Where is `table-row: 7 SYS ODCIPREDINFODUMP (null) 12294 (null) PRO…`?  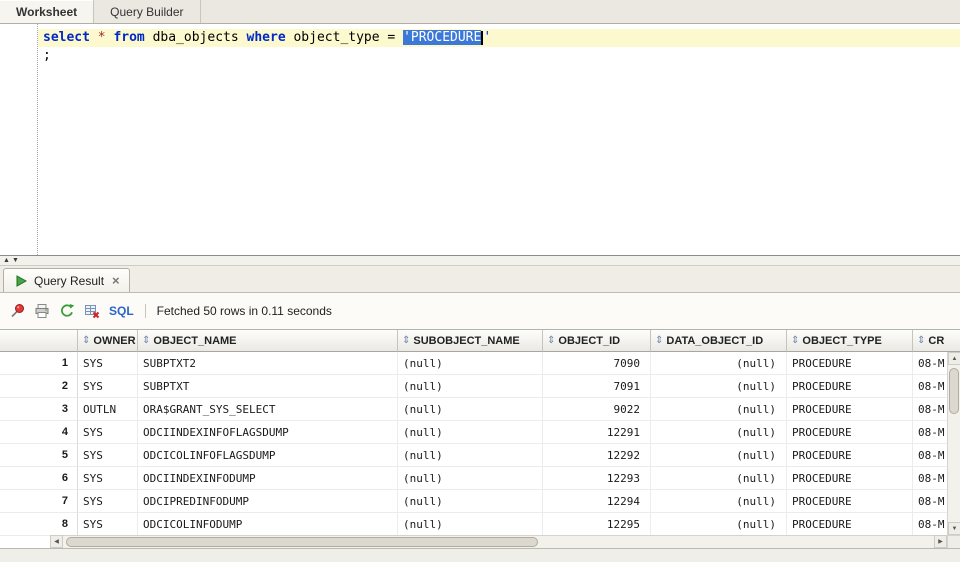 table-row: 7 SYS ODCIPREDINFODUMP (null) 12294 (null) PRO… is located at coordinates (480, 501).